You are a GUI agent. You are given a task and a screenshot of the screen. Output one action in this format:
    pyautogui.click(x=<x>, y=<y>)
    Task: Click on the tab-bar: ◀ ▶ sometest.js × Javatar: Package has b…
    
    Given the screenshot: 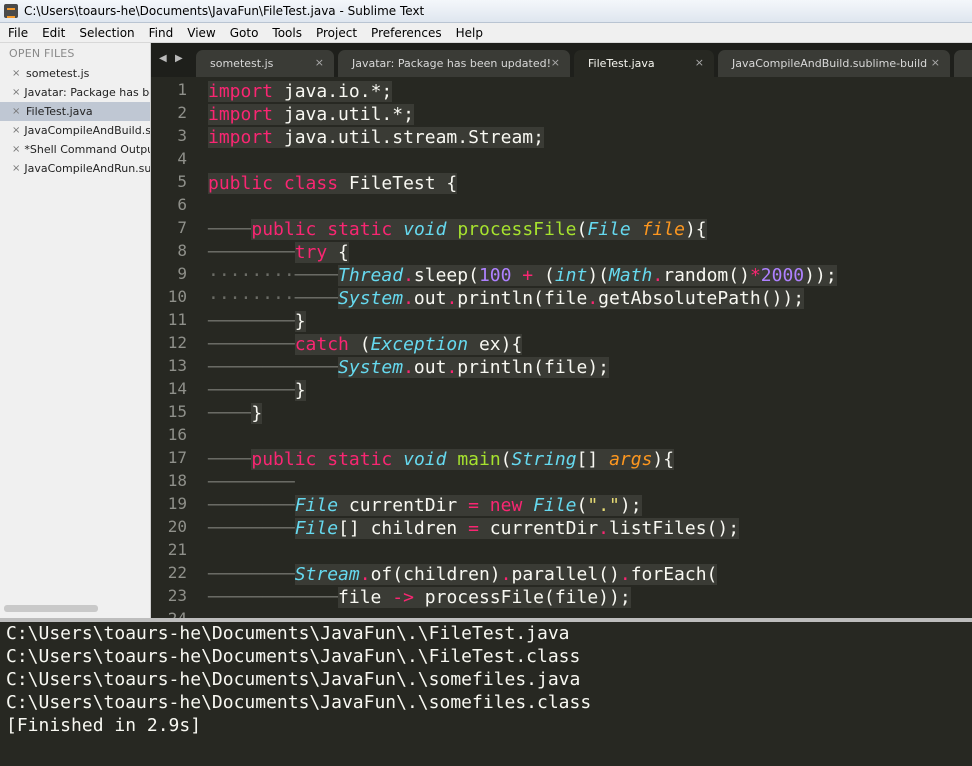 What is the action you would take?
    pyautogui.click(x=561, y=60)
    